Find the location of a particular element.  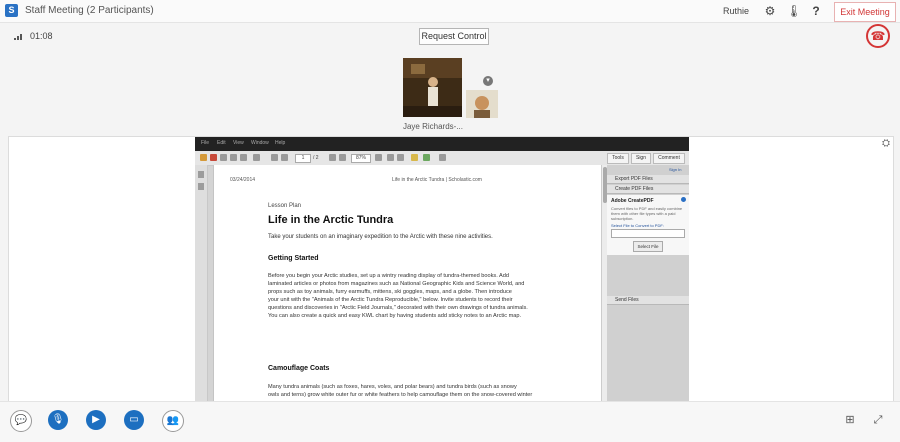

menu-window: Window is located at coordinates (260, 143).